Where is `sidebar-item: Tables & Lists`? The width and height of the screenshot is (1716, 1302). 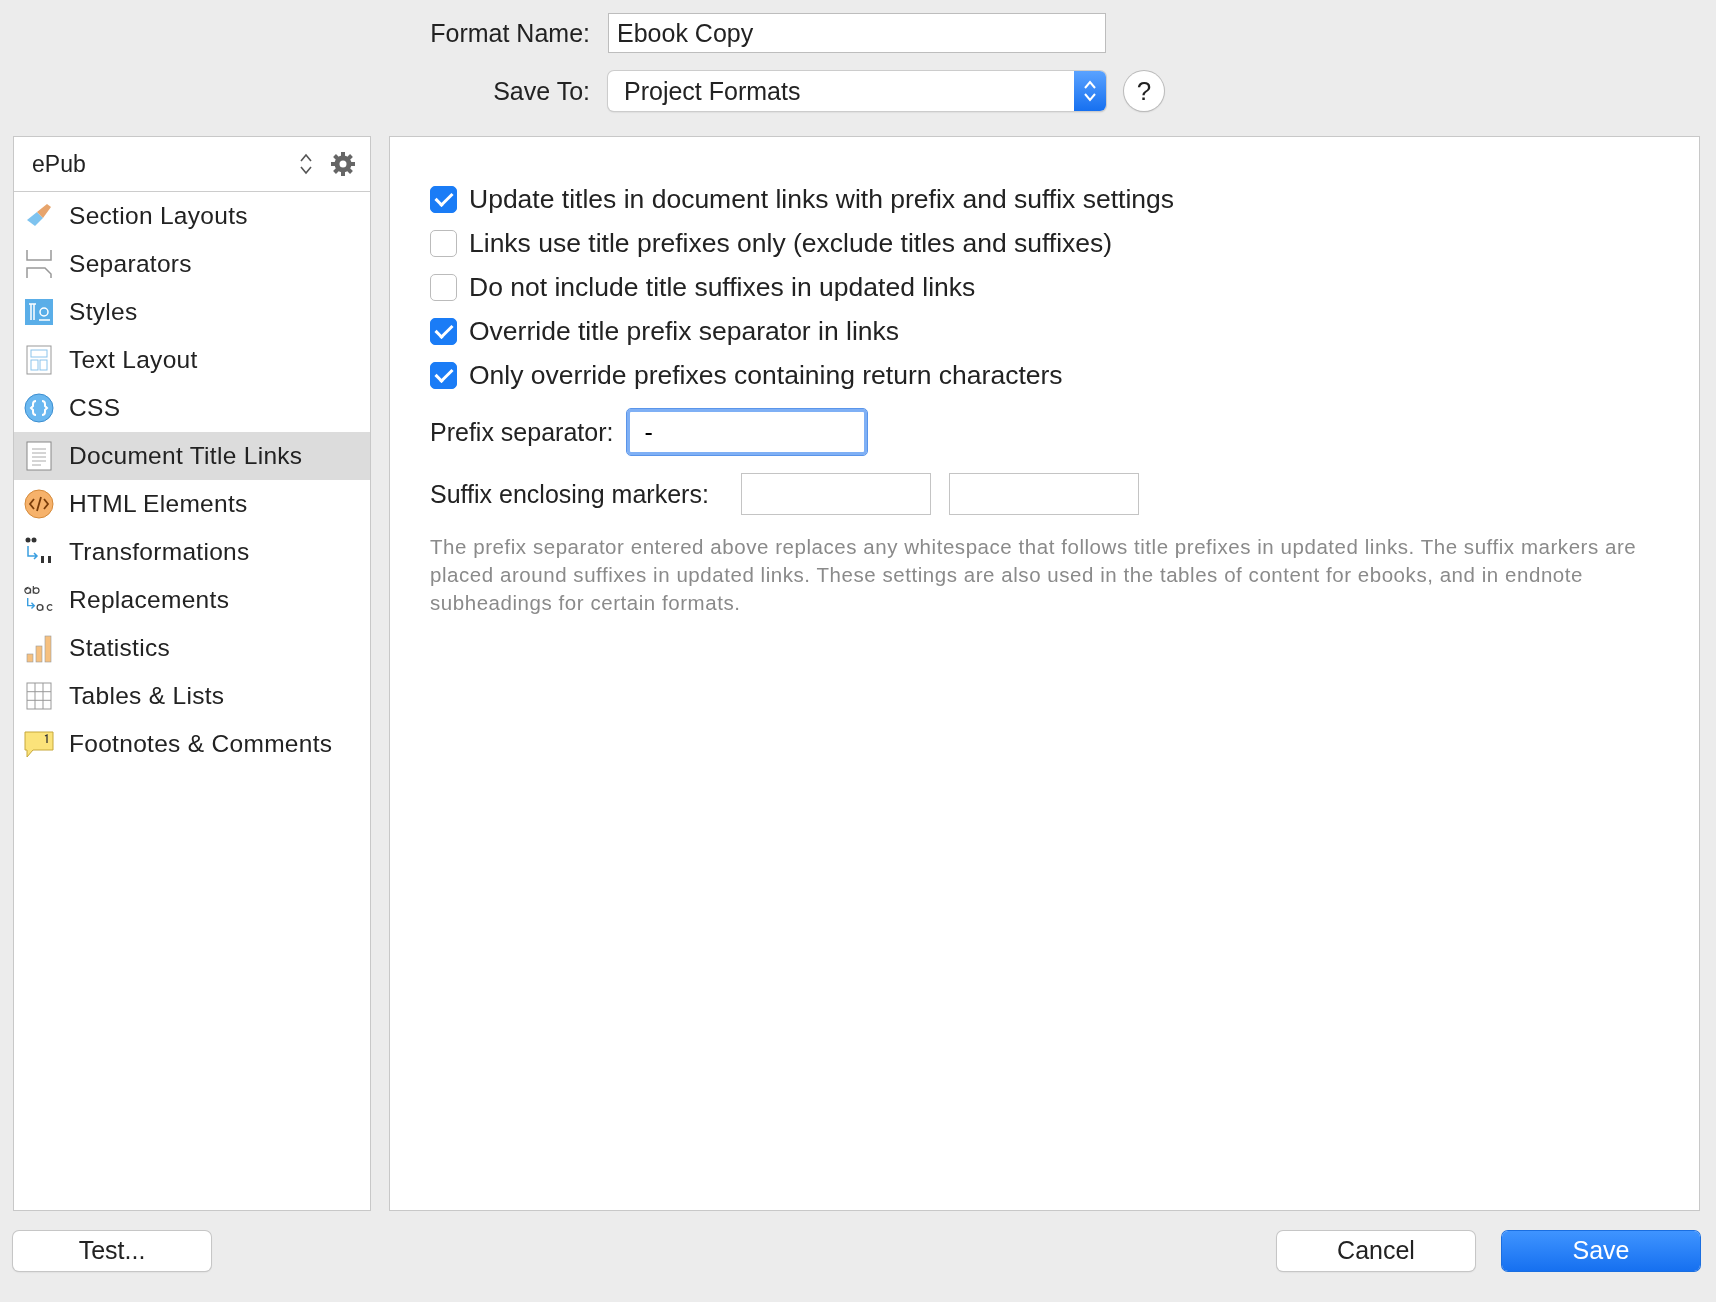
sidebar-item: Tables & Lists is located at coordinates (192, 696).